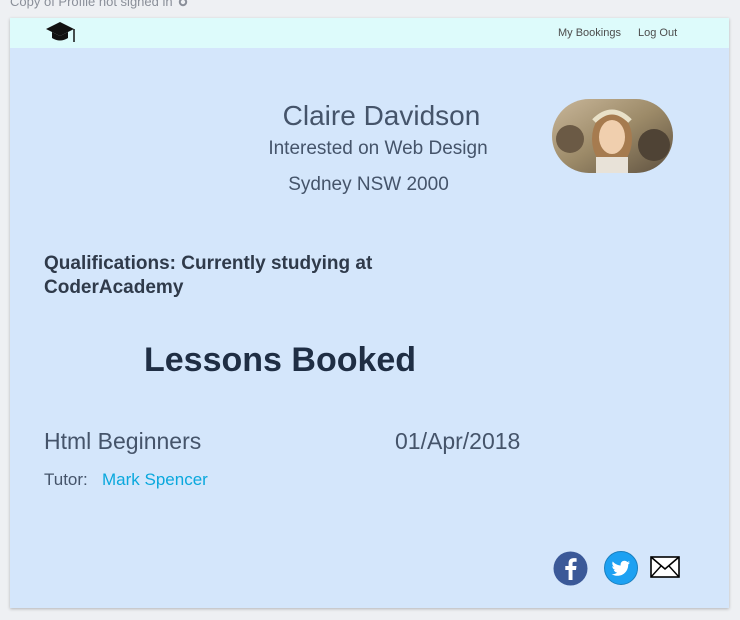 Image resolution: width=740 pixels, height=620 pixels. I want to click on graduation-cap-logo-icon, so click(60, 33).